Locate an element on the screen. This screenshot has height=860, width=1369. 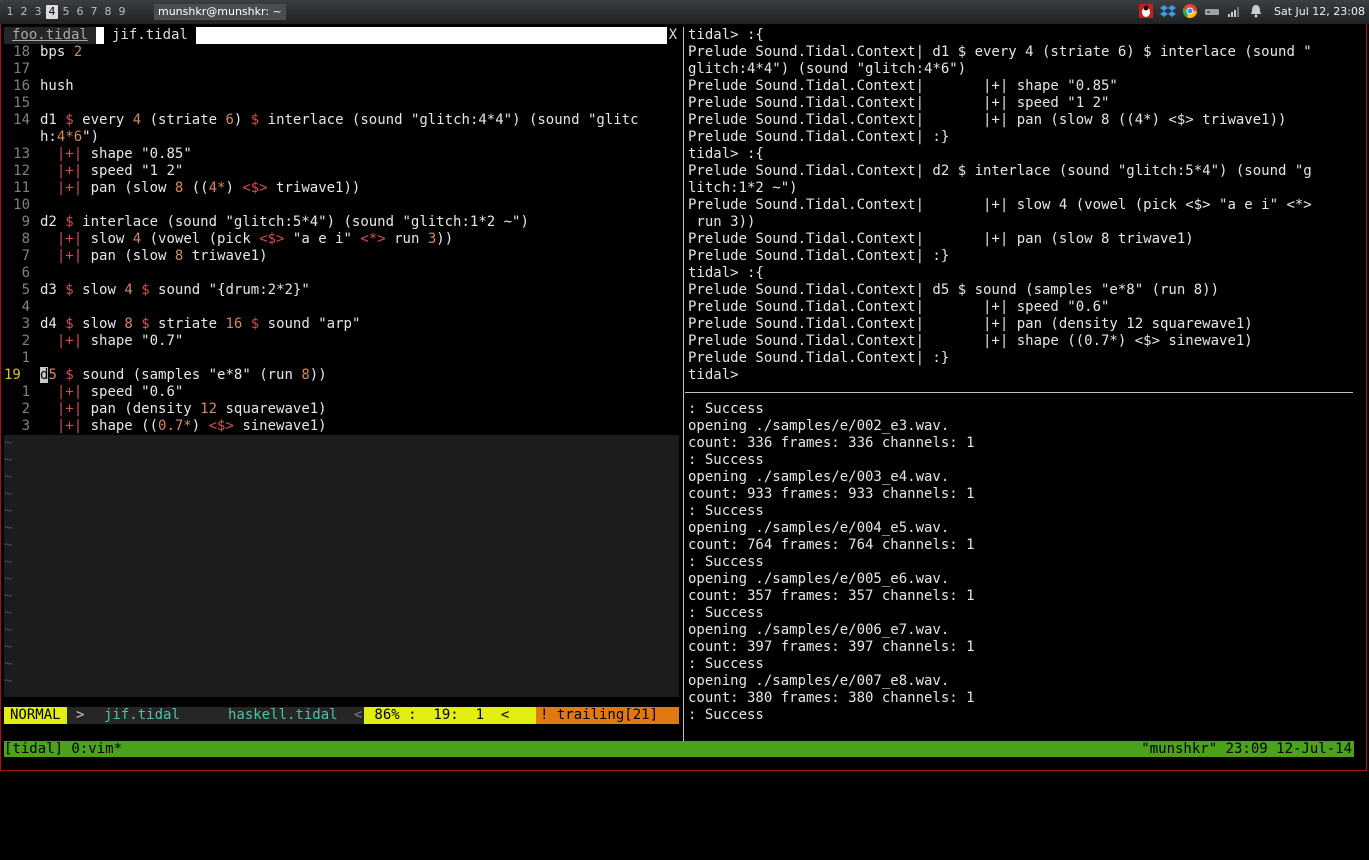
workspace-4: 4 is located at coordinates (52, 12).